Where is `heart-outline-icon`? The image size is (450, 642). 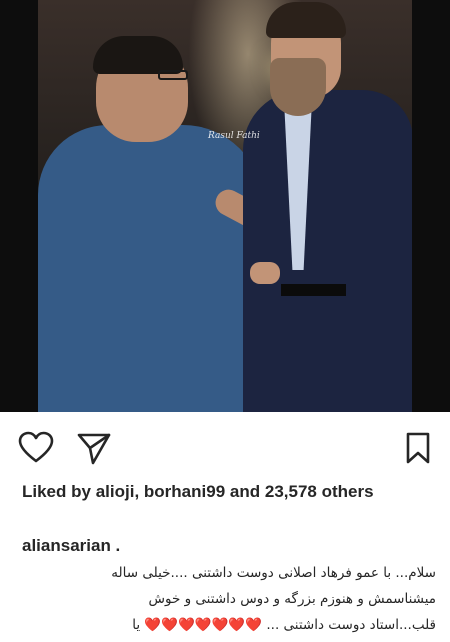
heart-outline-icon is located at coordinates (36, 447).